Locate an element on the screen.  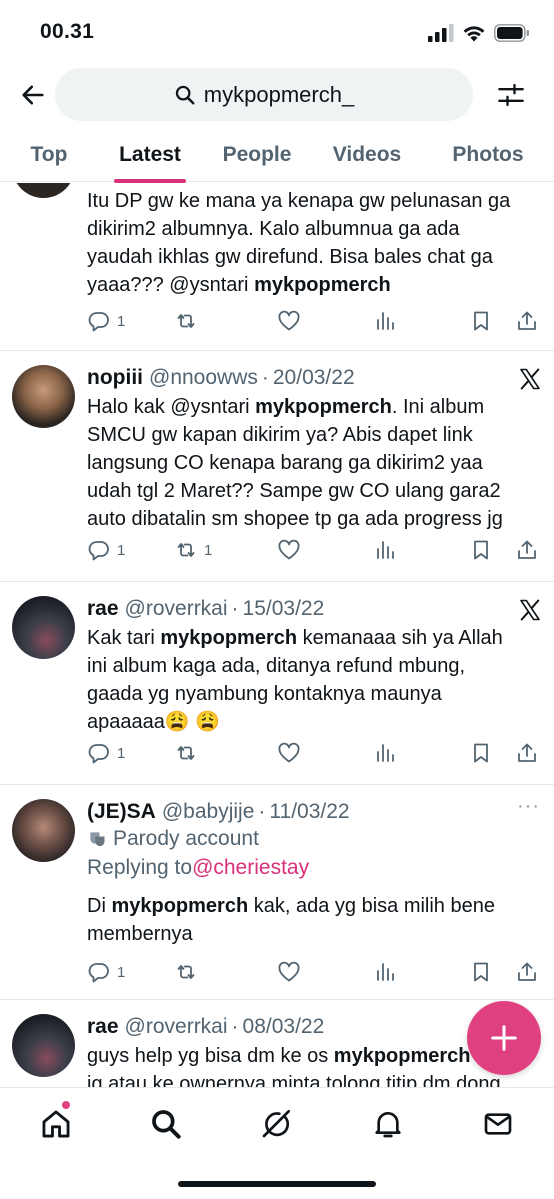
tab-photos-label: Photos is located at coordinates (488, 154).